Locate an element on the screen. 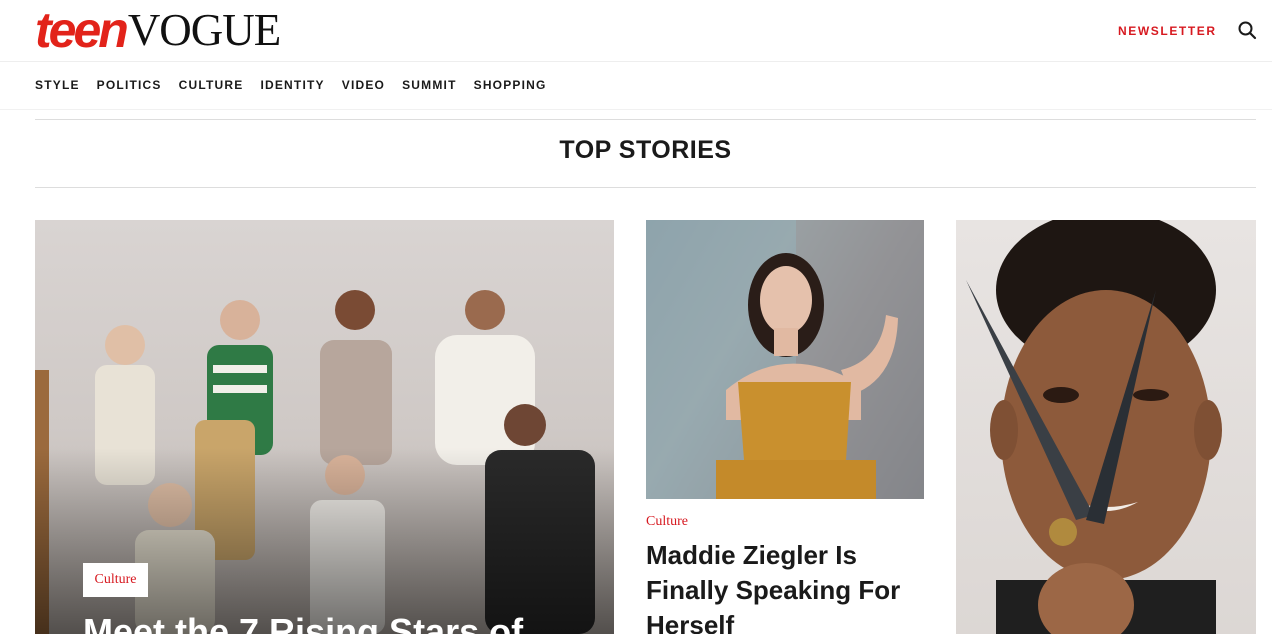 This screenshot has width=1272, height=634. nav-item-summit: SUMMIT is located at coordinates (429, 85).